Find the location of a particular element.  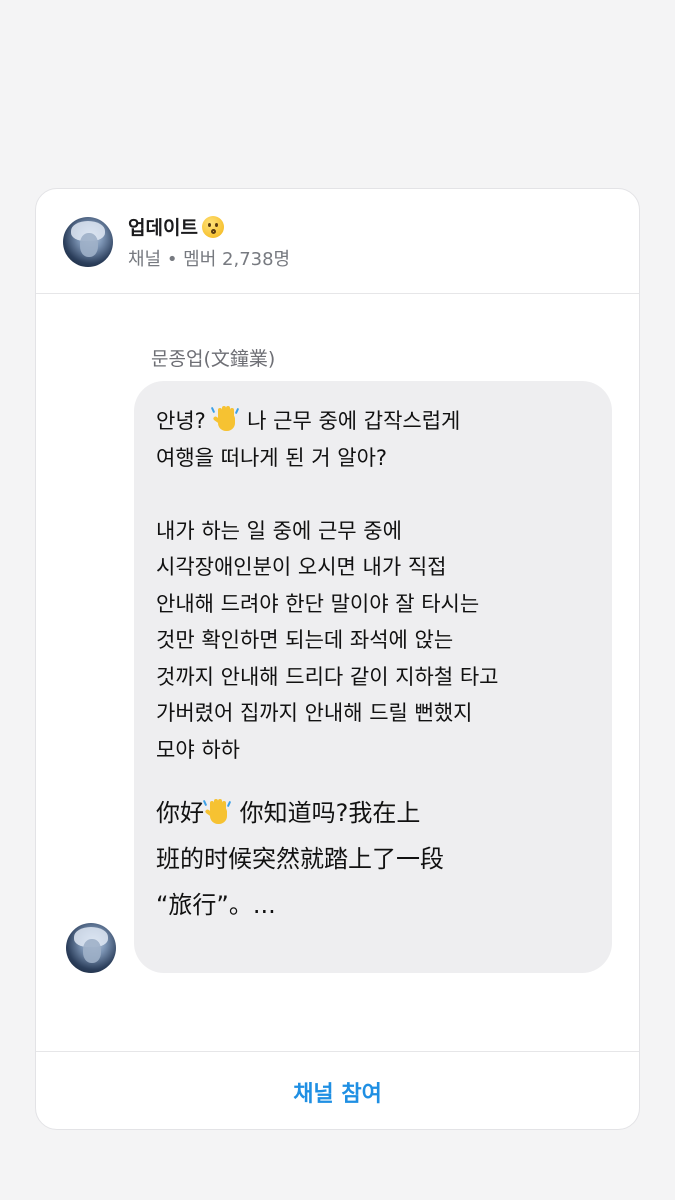

channel-title-text: 업데이트 is located at coordinates (163, 228).